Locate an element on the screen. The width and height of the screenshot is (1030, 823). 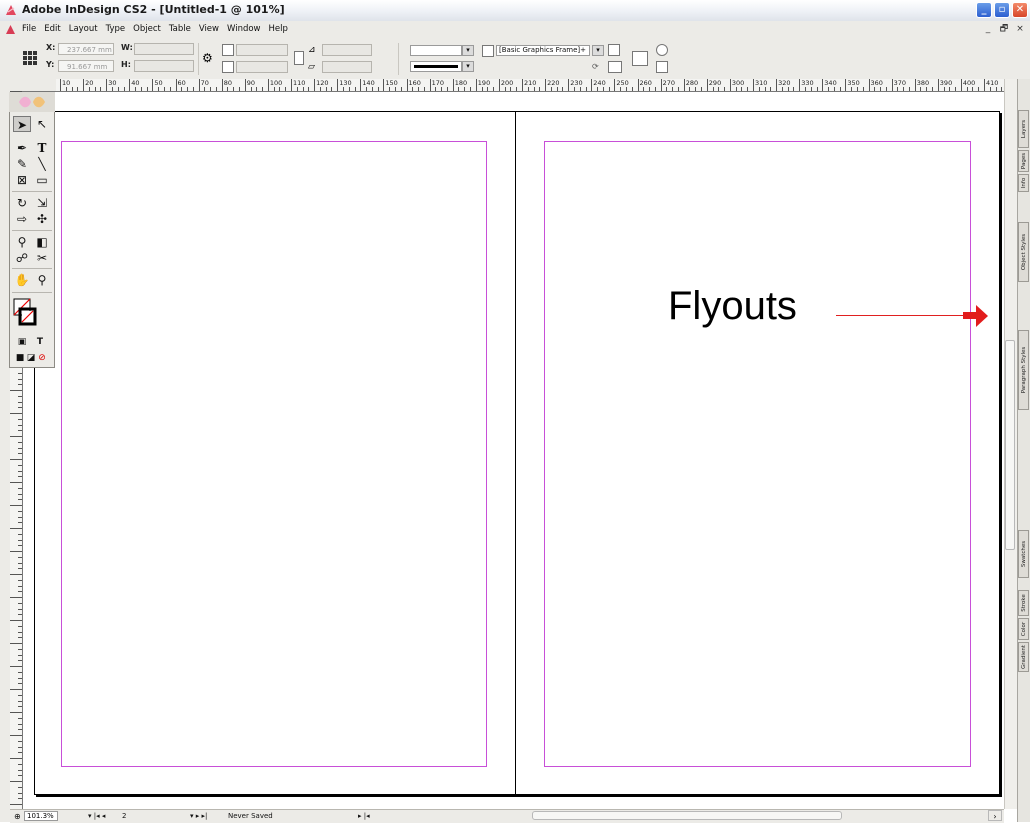
control-panel-menu-icon is located at coordinates (662, 50).